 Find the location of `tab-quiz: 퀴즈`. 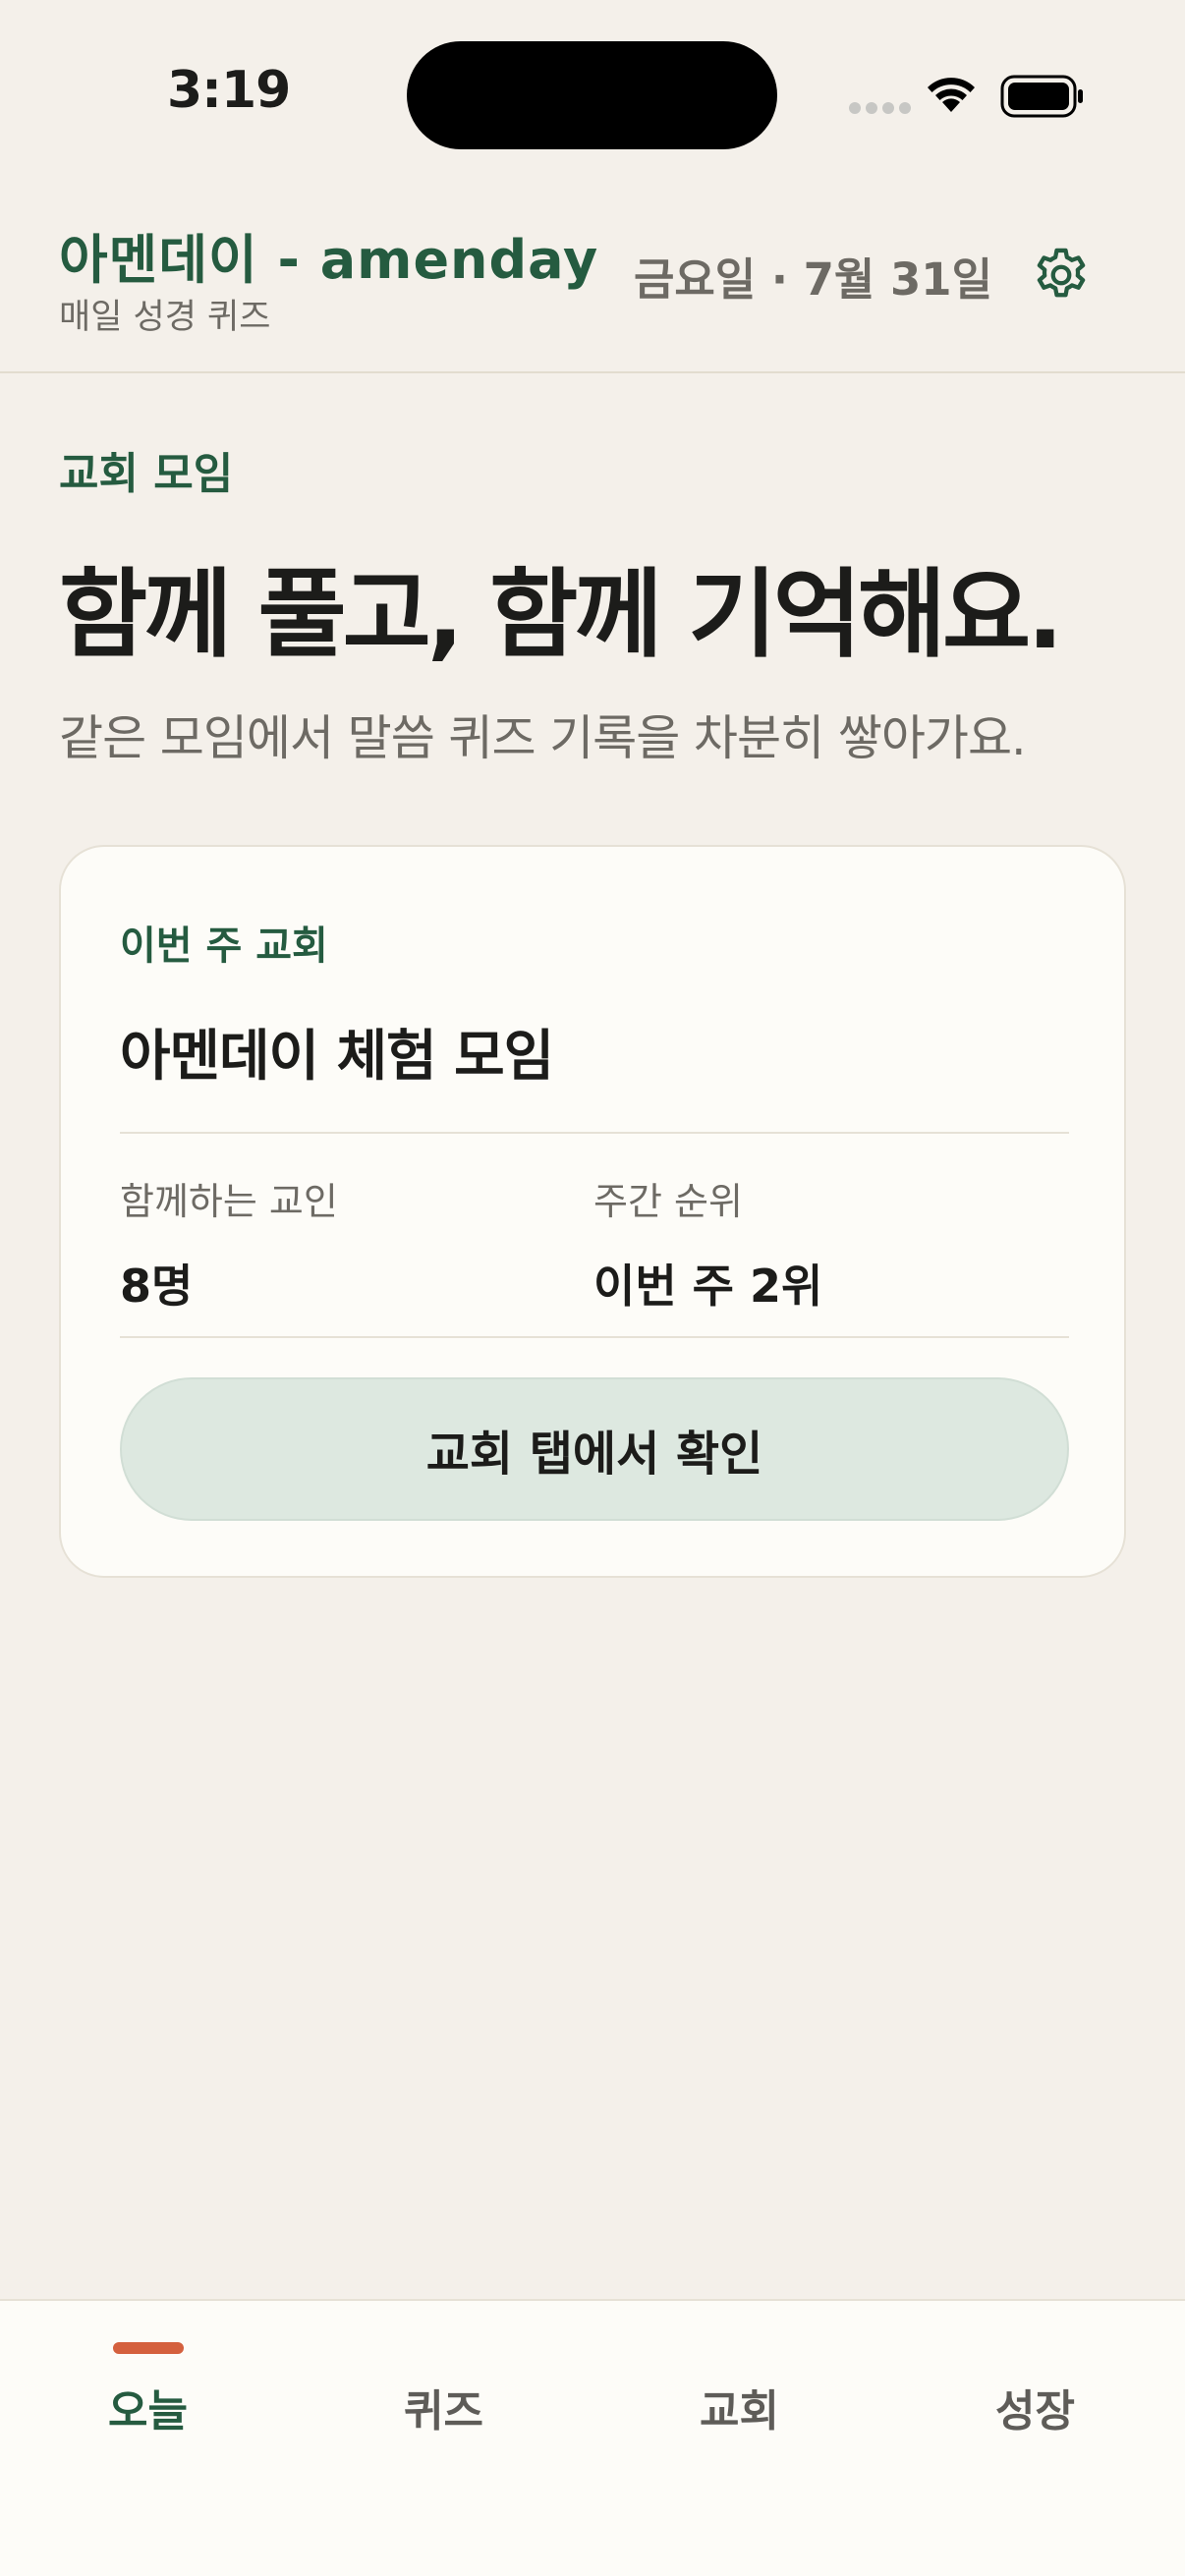

tab-quiz: 퀴즈 is located at coordinates (444, 2399).